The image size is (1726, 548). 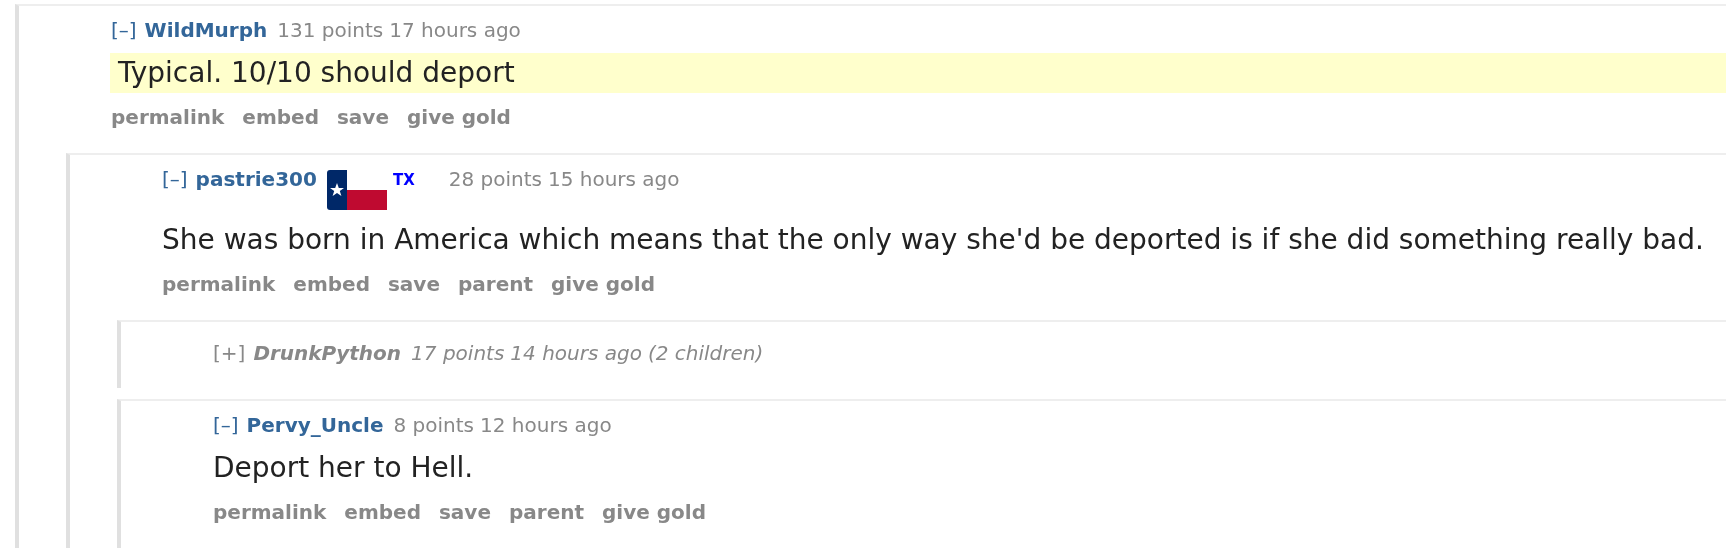 What do you see at coordinates (403, 180) in the screenshot?
I see `flair-label: TX` at bounding box center [403, 180].